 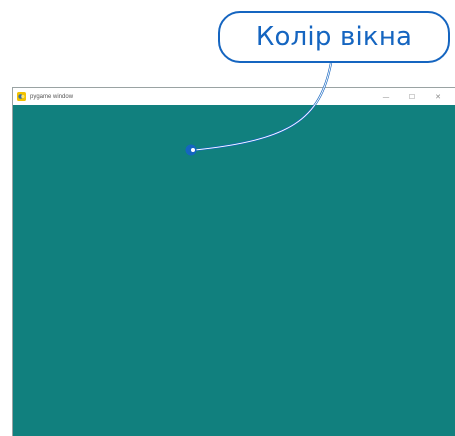 I want to click on minimize-button: —, so click(x=386, y=96).